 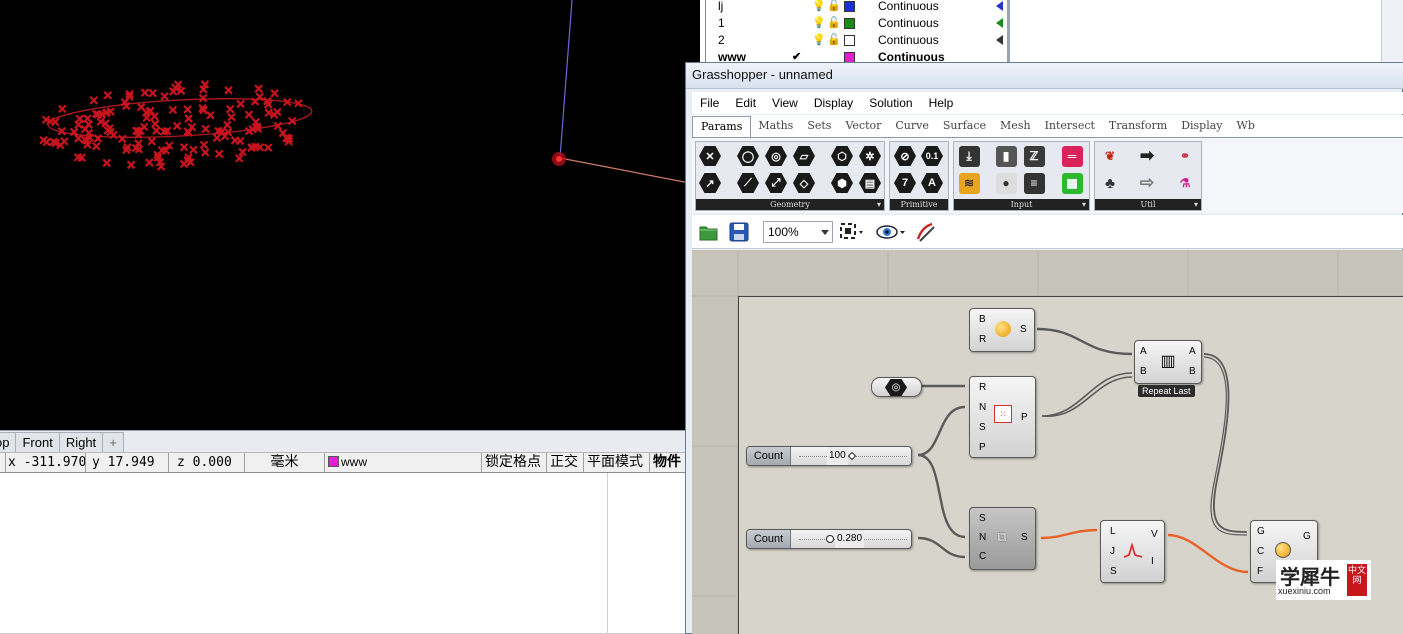 I want to click on point-param-icon: ✕, so click(x=710, y=156).